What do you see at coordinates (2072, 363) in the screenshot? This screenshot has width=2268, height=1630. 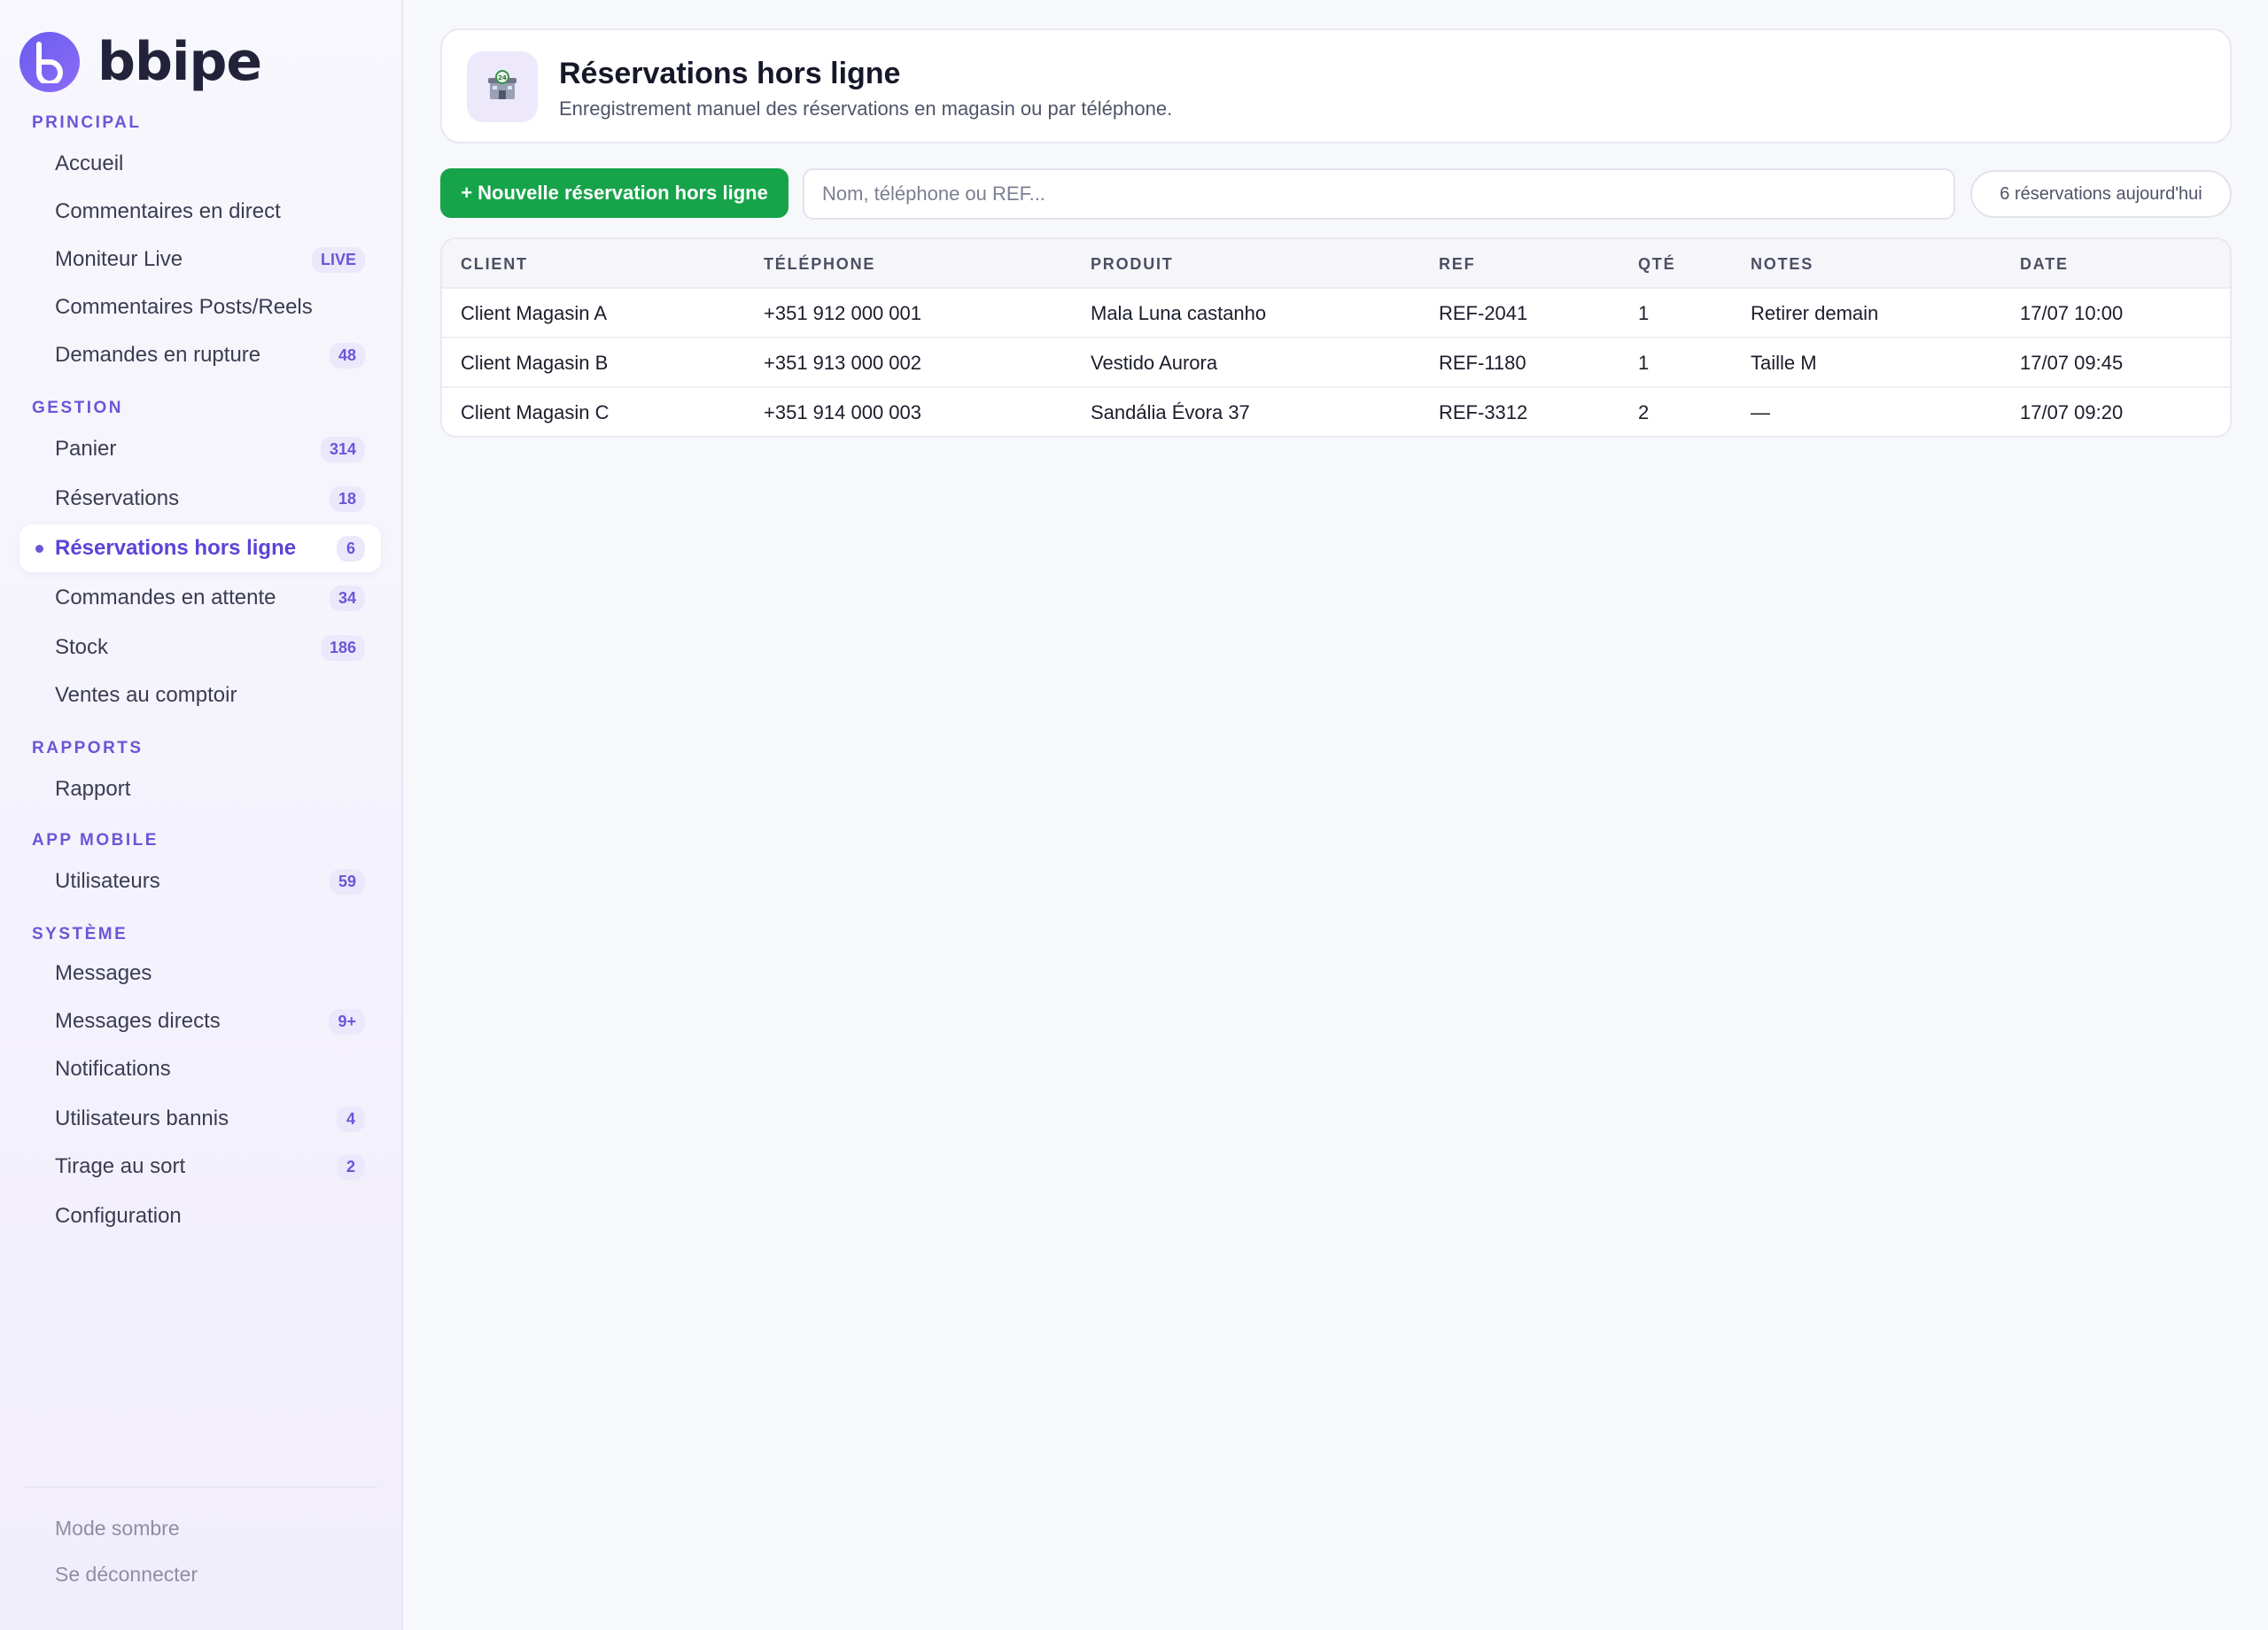 I see `cell-date: 17/07 09:45` at bounding box center [2072, 363].